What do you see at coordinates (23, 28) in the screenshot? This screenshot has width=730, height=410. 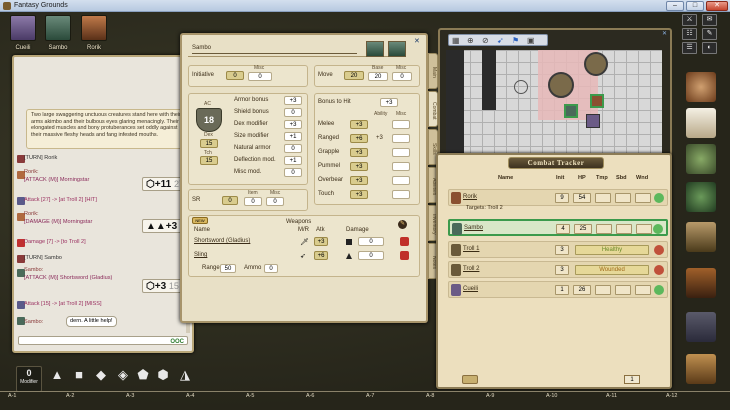 I see `portrait-cueili` at bounding box center [23, 28].